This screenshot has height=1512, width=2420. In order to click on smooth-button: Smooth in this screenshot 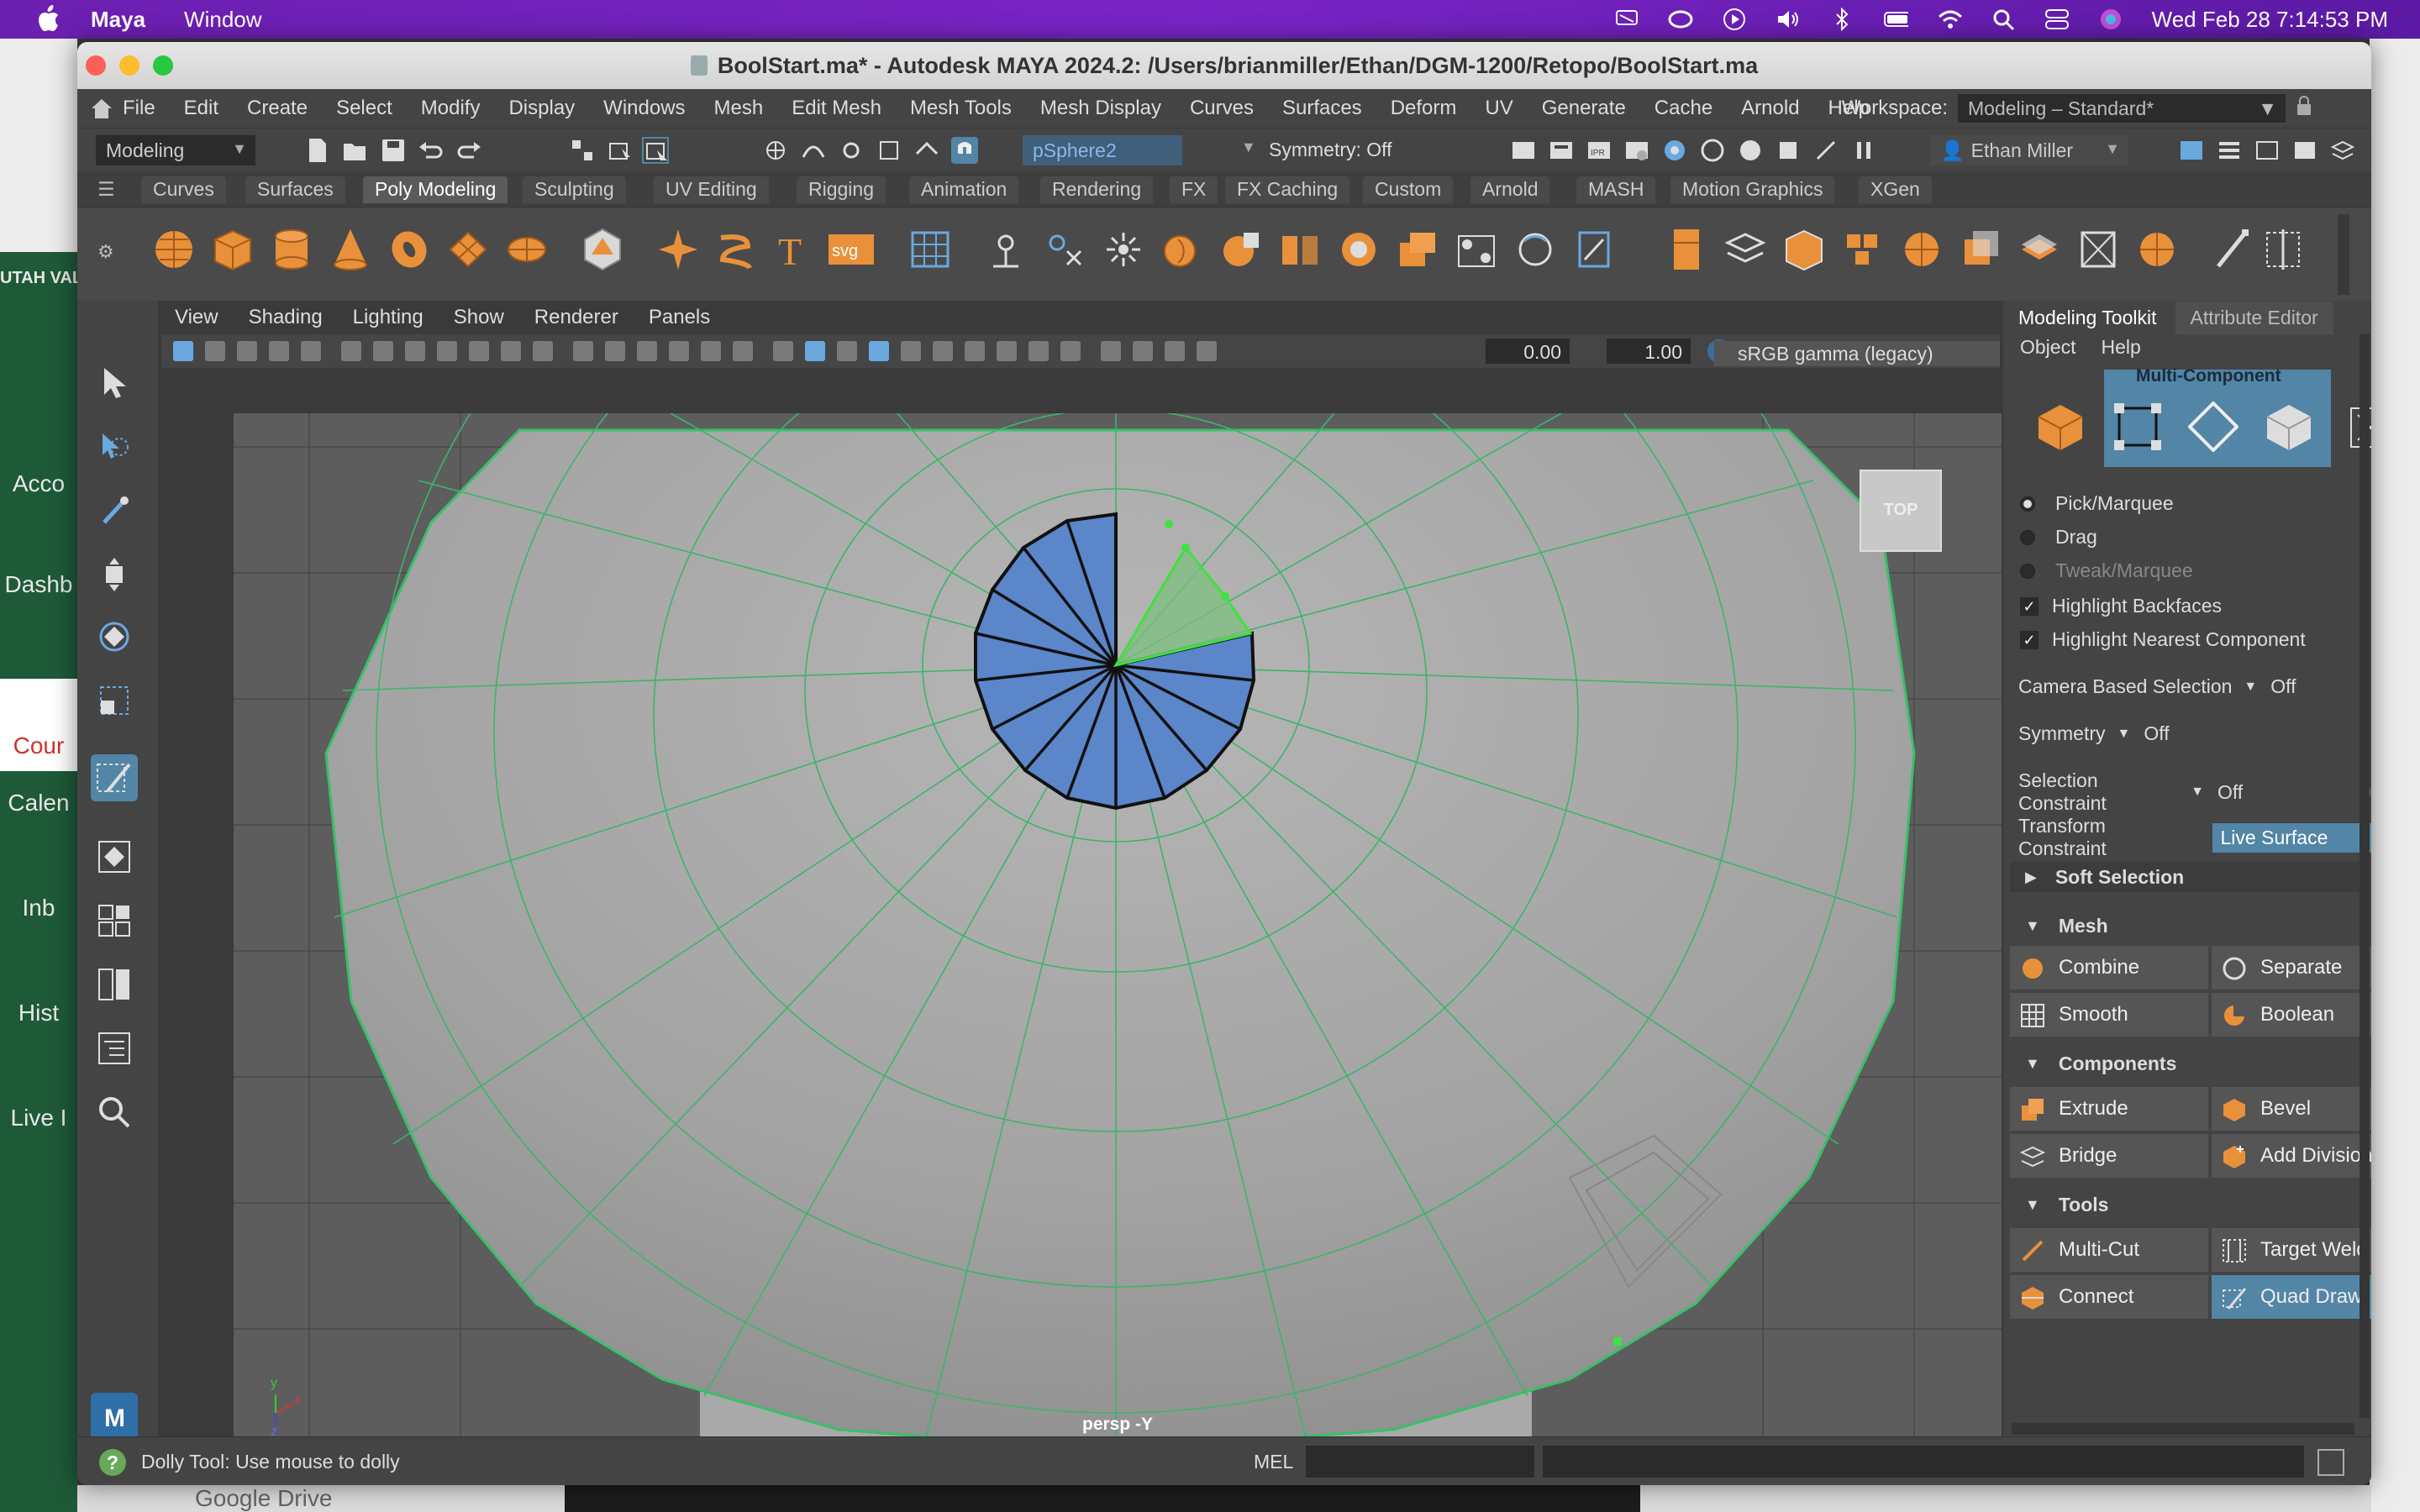, I will do `click(2109, 1015)`.